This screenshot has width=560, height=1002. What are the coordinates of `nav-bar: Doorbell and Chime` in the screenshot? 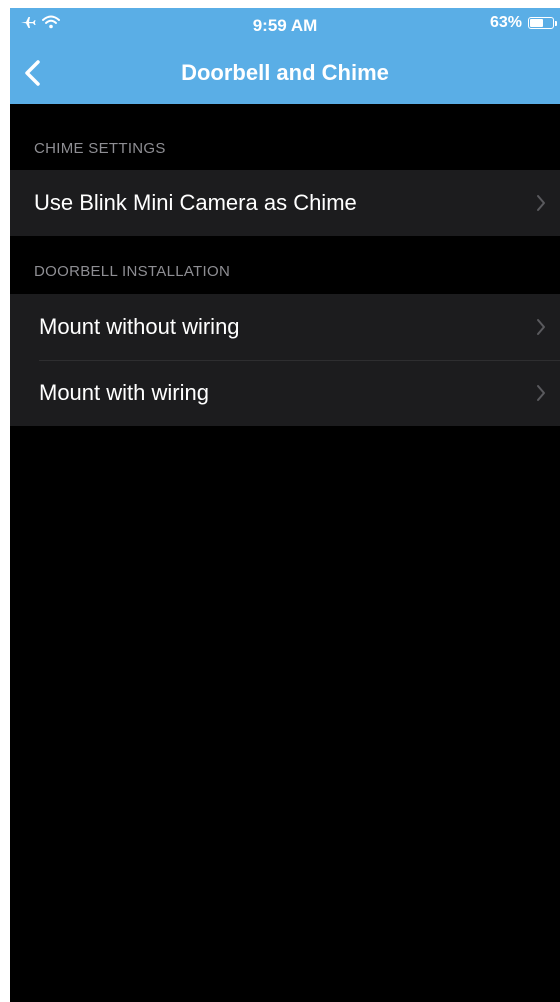 It's located at (285, 73).